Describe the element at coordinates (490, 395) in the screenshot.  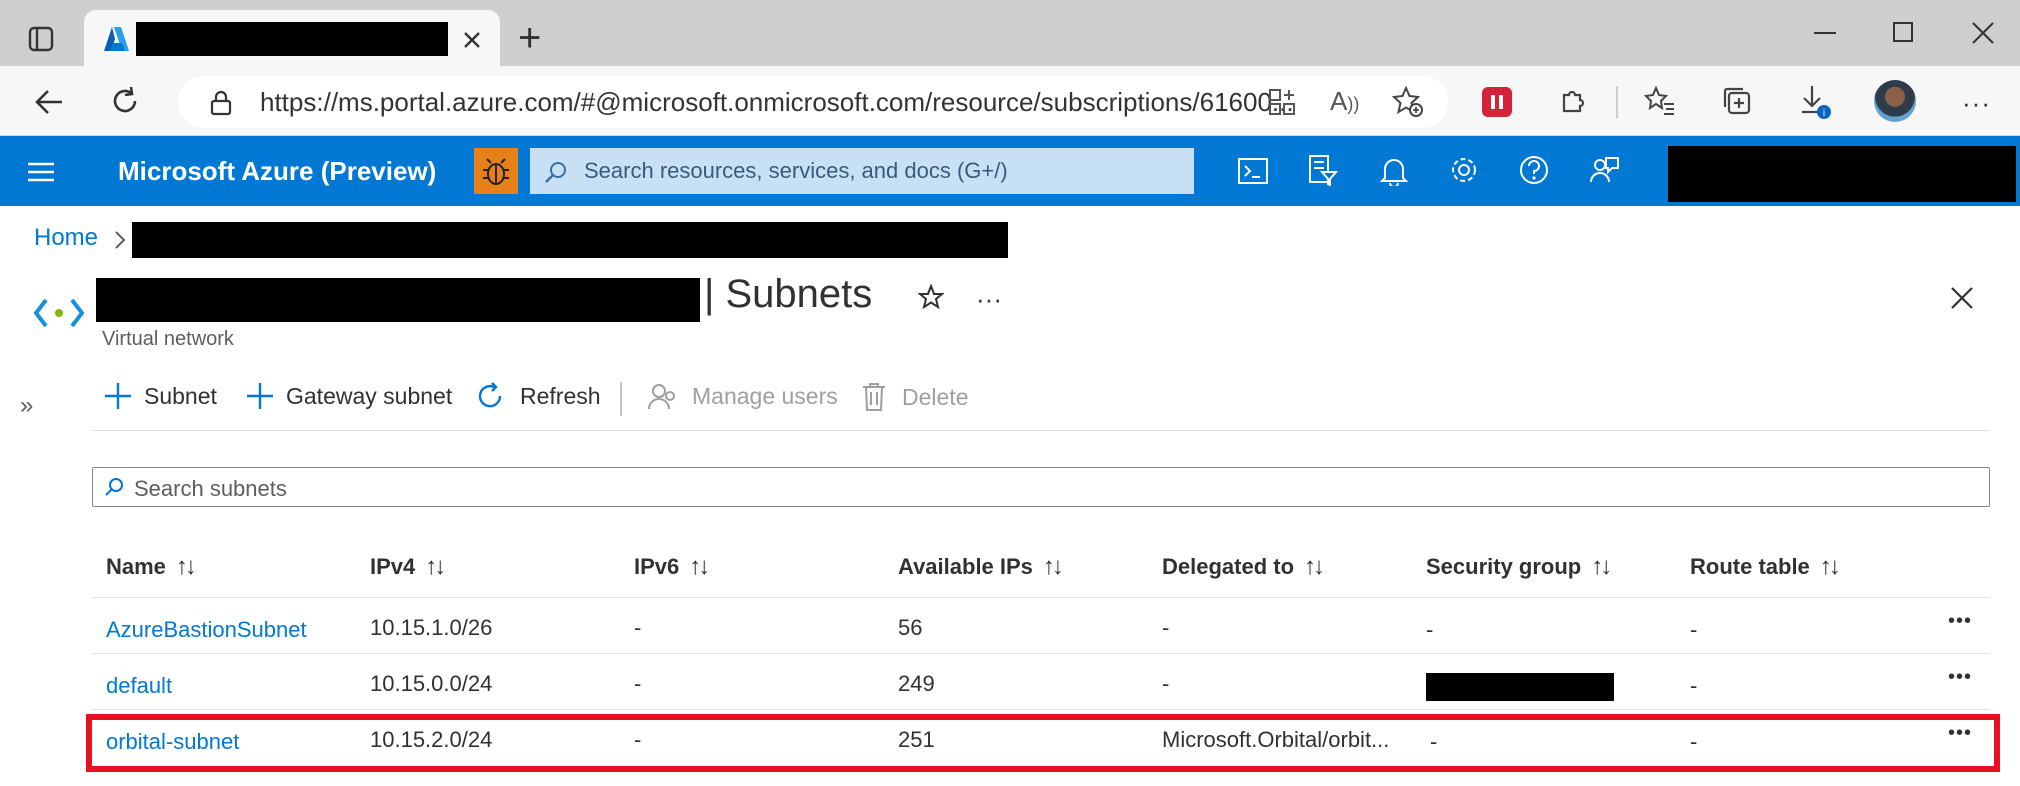
I see `refresh-icon` at that location.